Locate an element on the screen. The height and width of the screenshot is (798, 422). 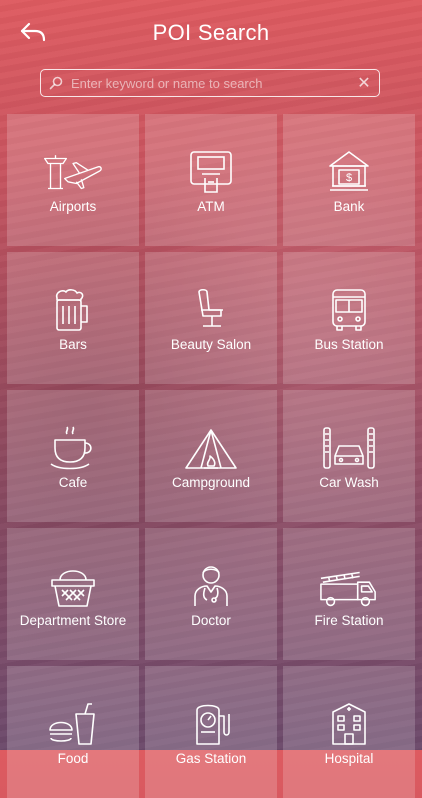
category-tile-bank: $ Bank is located at coordinates (349, 180).